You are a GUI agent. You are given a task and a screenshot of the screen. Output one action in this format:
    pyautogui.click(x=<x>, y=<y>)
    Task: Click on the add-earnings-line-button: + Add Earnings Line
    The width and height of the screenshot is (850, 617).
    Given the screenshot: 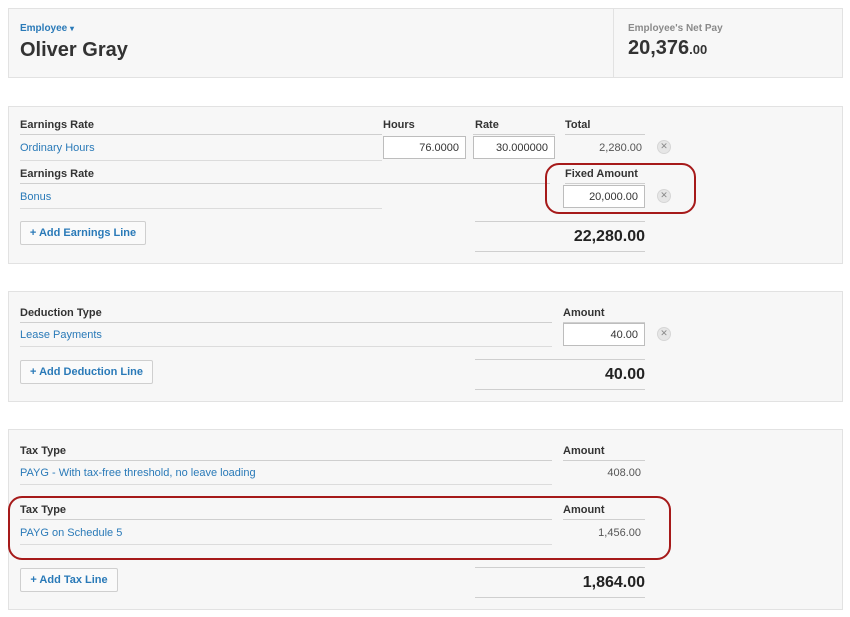 What is the action you would take?
    pyautogui.click(x=83, y=233)
    